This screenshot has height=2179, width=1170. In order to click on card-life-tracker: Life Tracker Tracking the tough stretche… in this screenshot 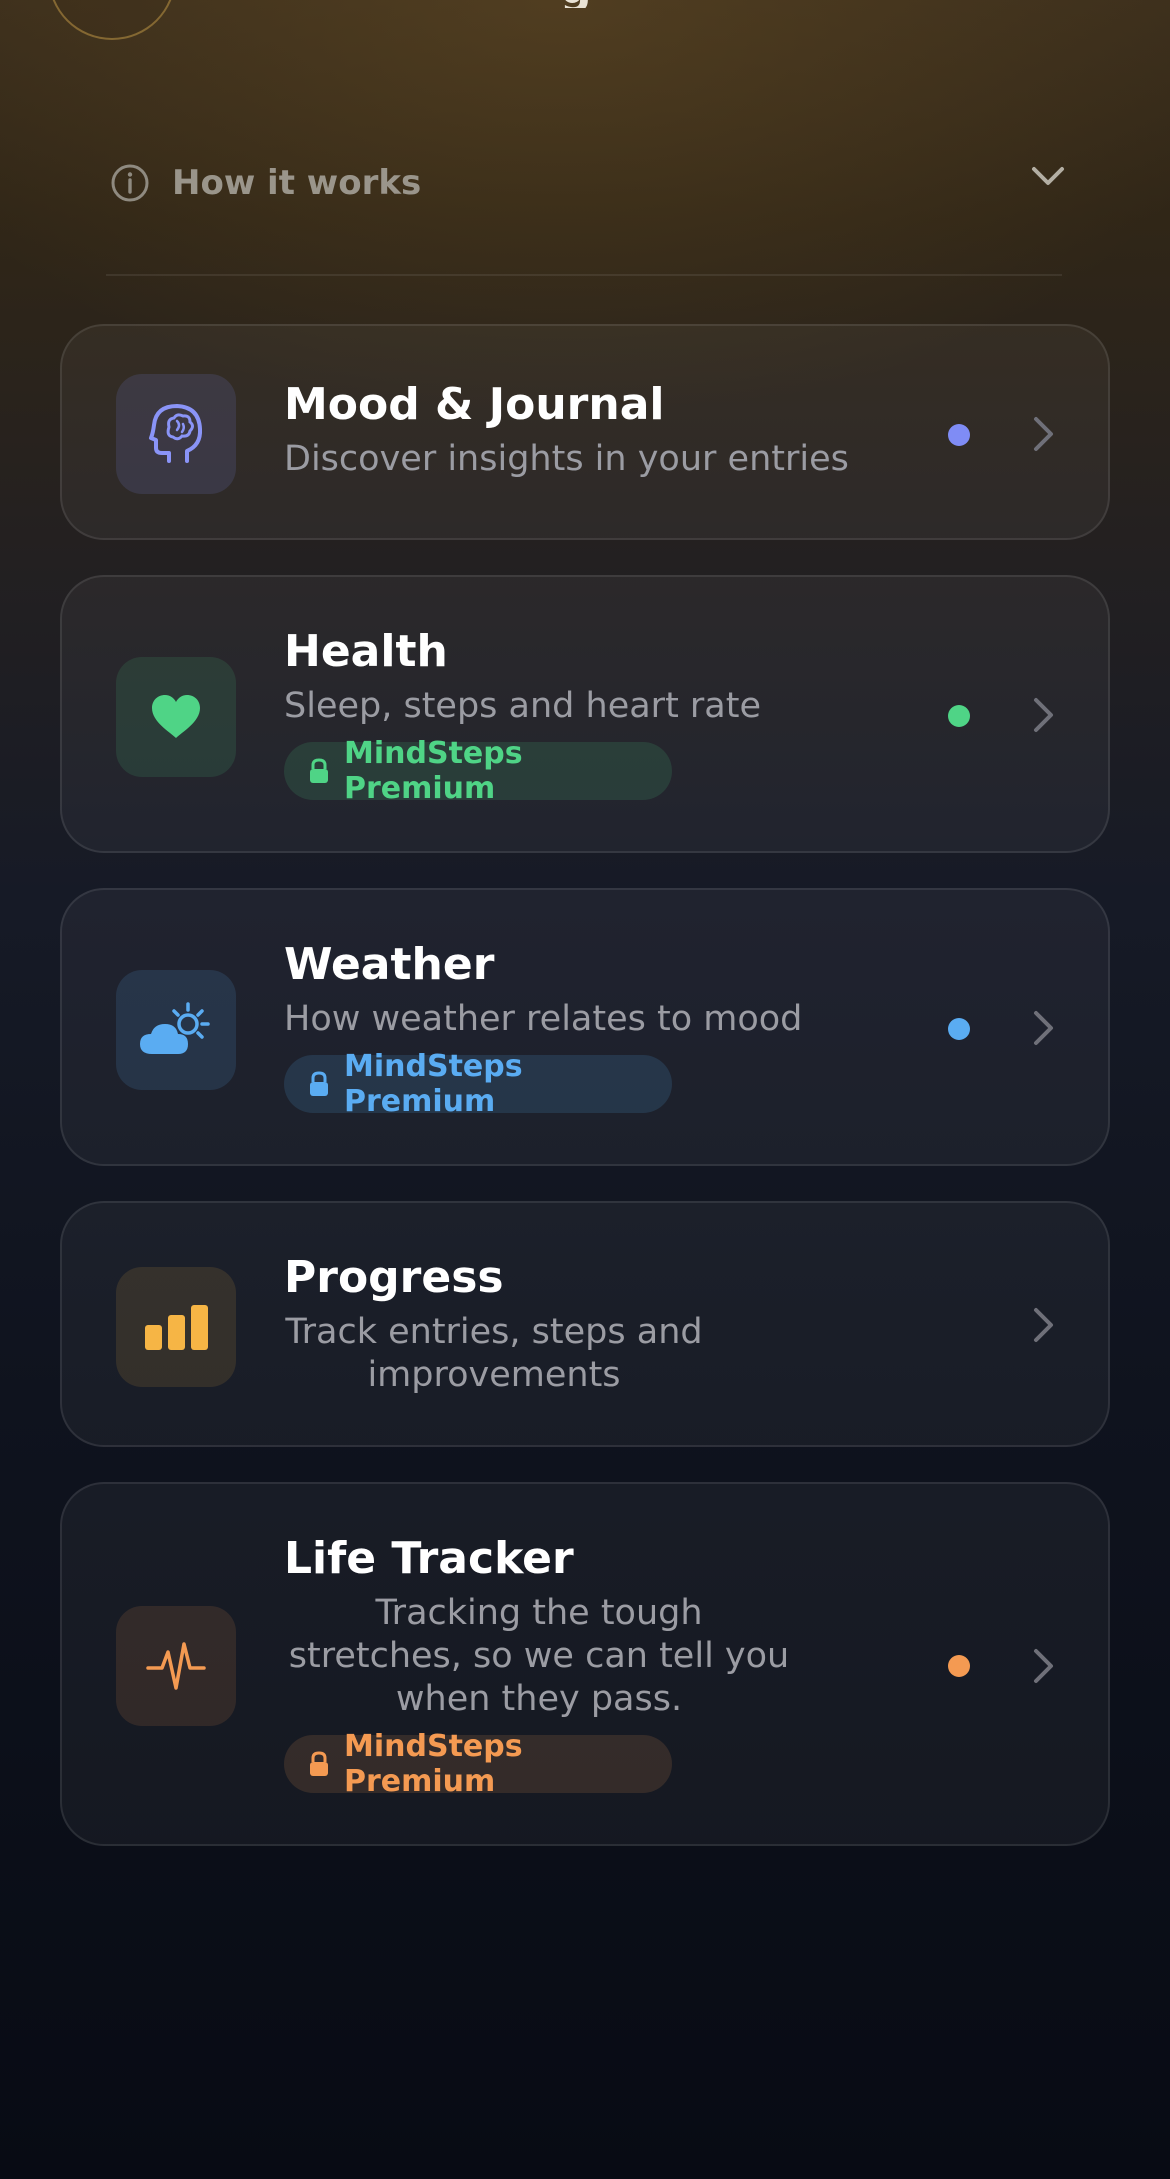, I will do `click(585, 1664)`.